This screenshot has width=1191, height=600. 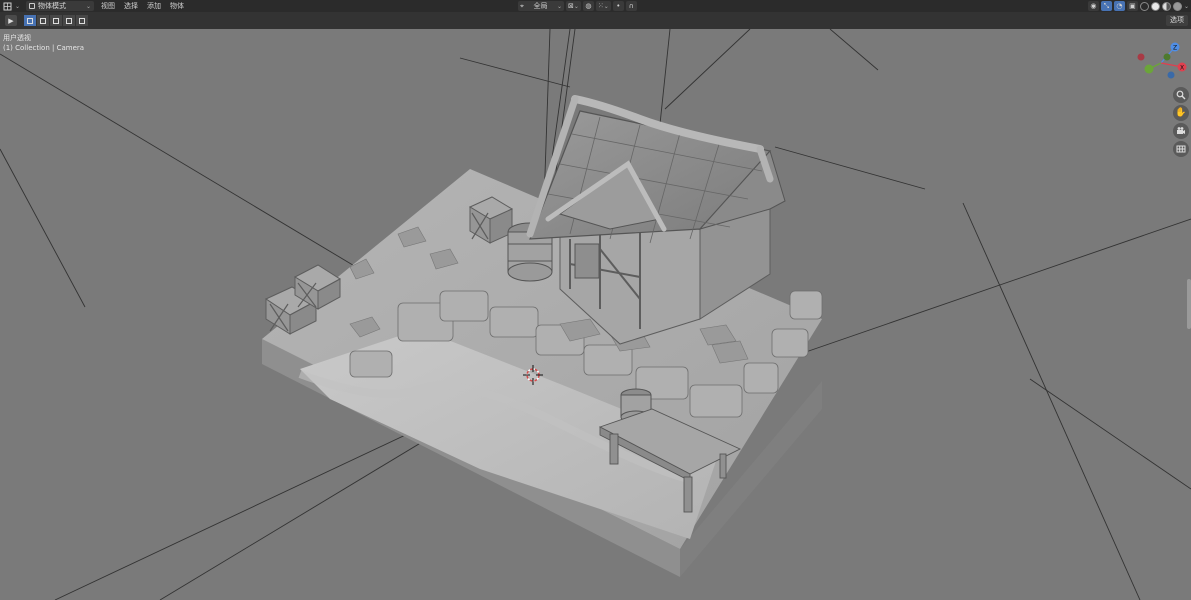 I want to click on hand-icon: ✋, so click(x=1181, y=113).